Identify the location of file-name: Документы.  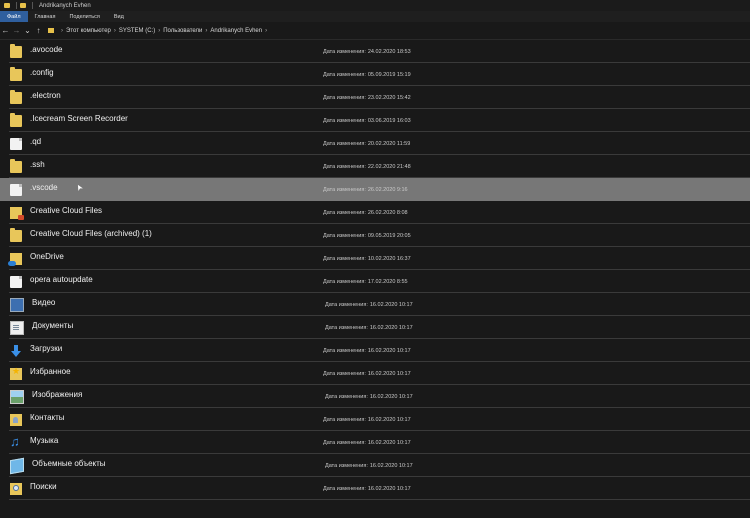
(53, 325).